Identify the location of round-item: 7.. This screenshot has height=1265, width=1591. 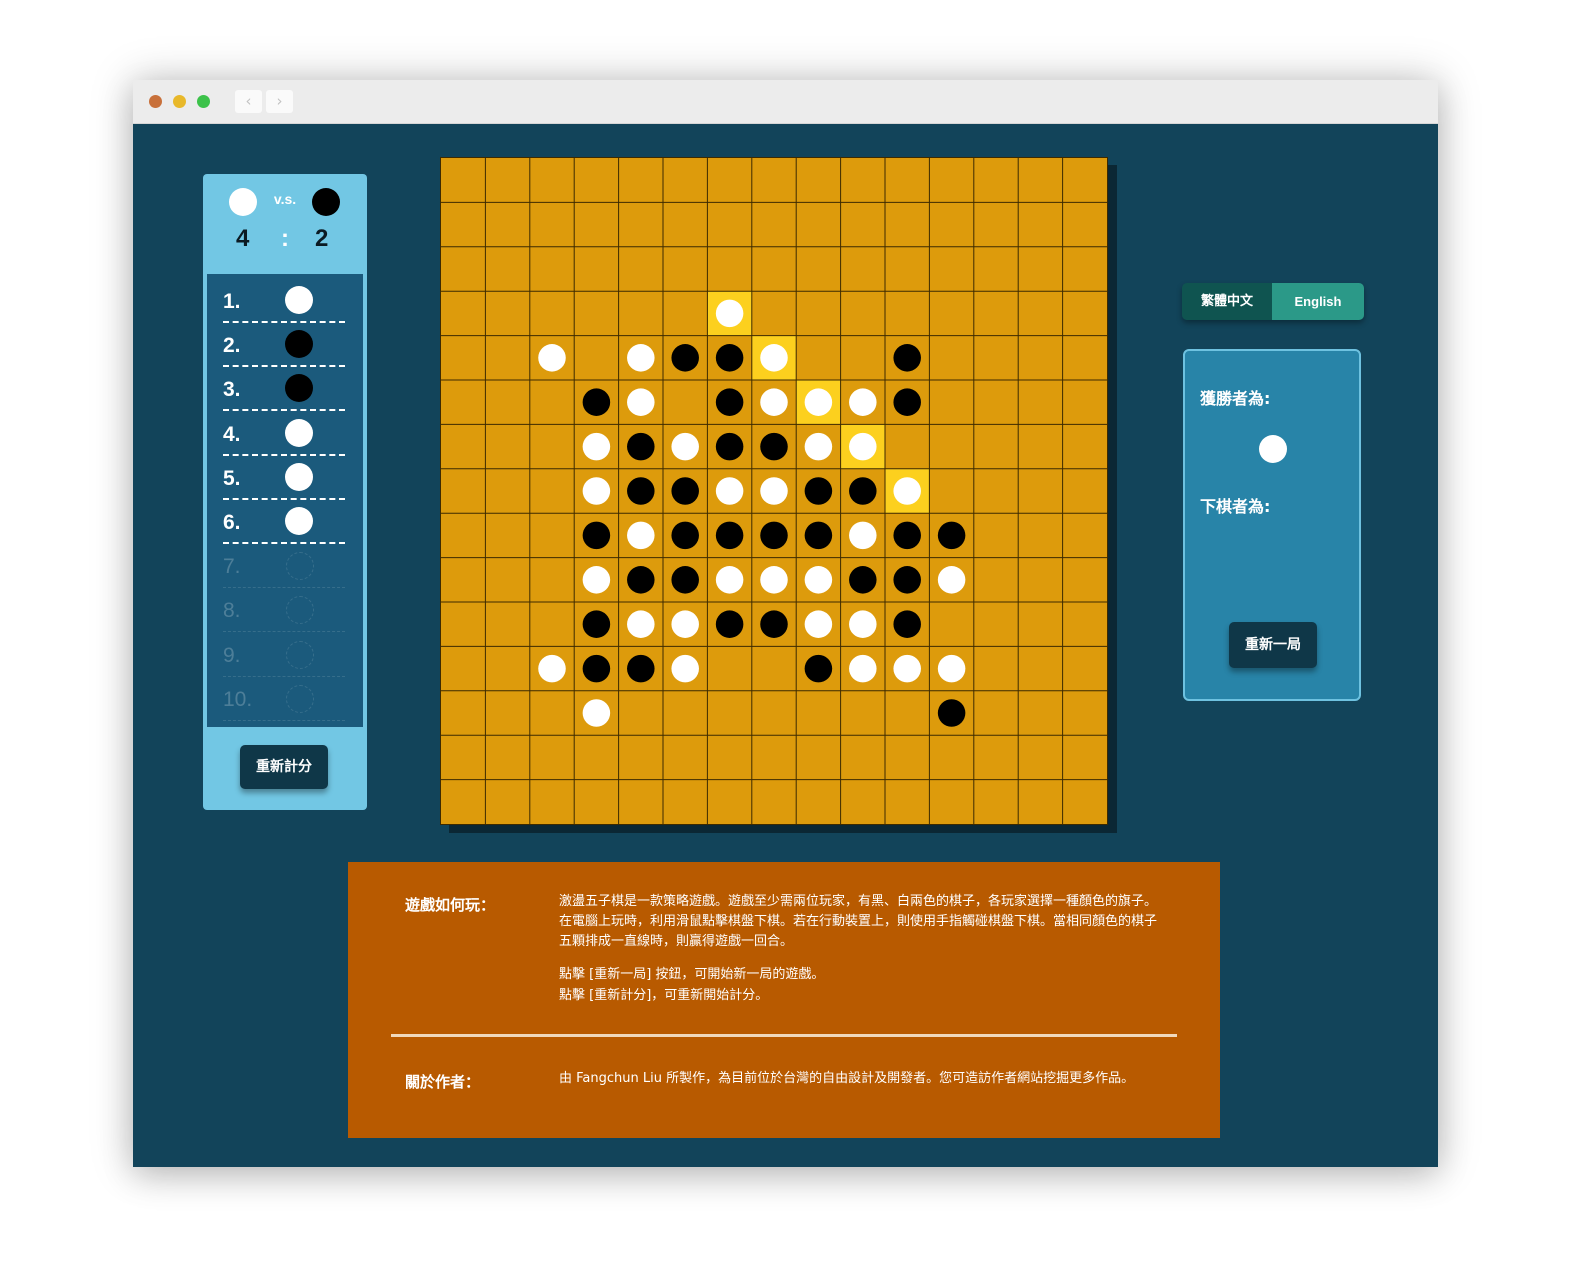
(284, 566).